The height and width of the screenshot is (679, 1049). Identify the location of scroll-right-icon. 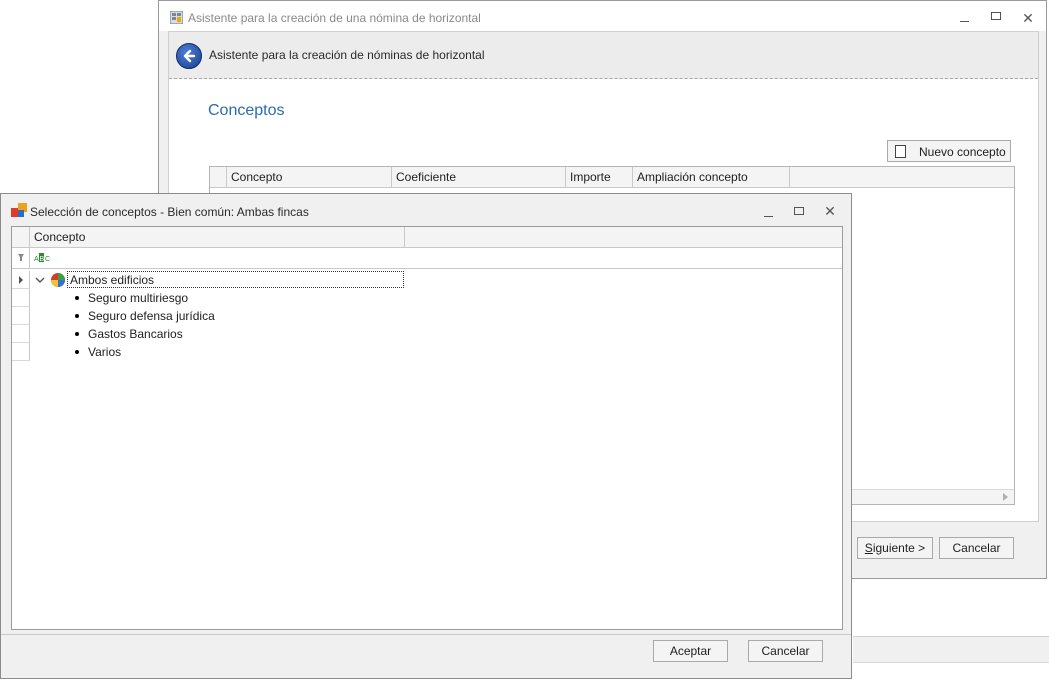
(1005, 497).